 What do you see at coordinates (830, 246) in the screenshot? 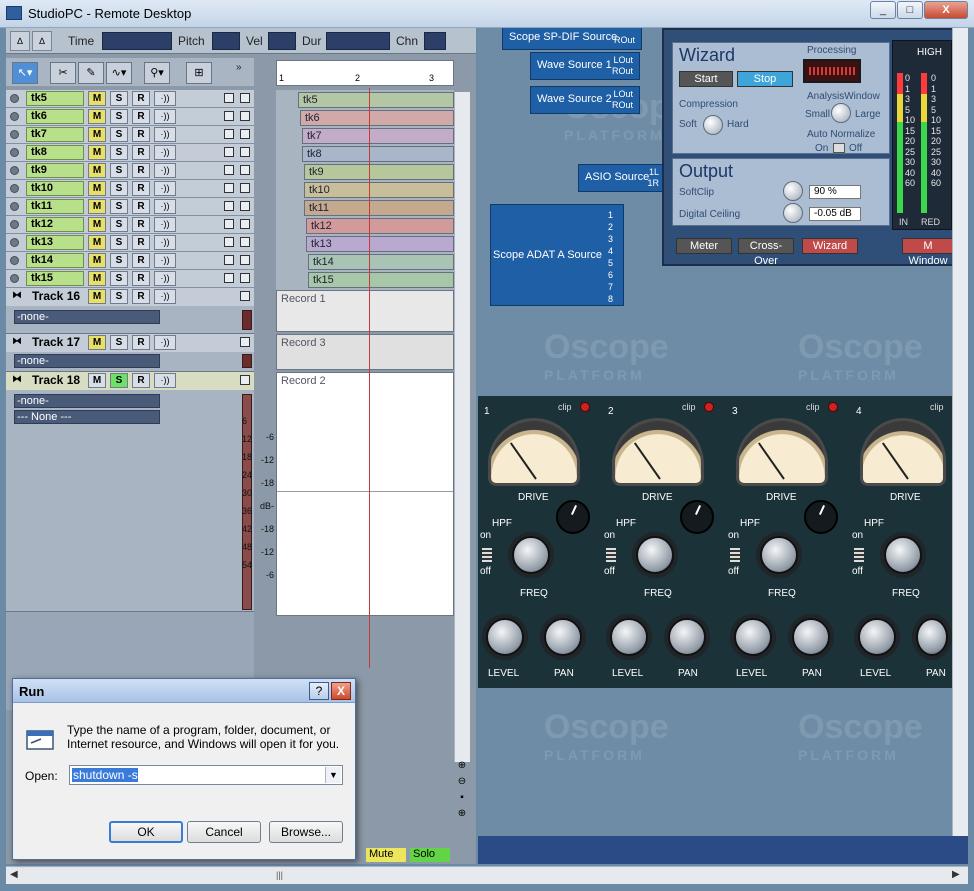
I see `wizard-button: Wizard` at bounding box center [830, 246].